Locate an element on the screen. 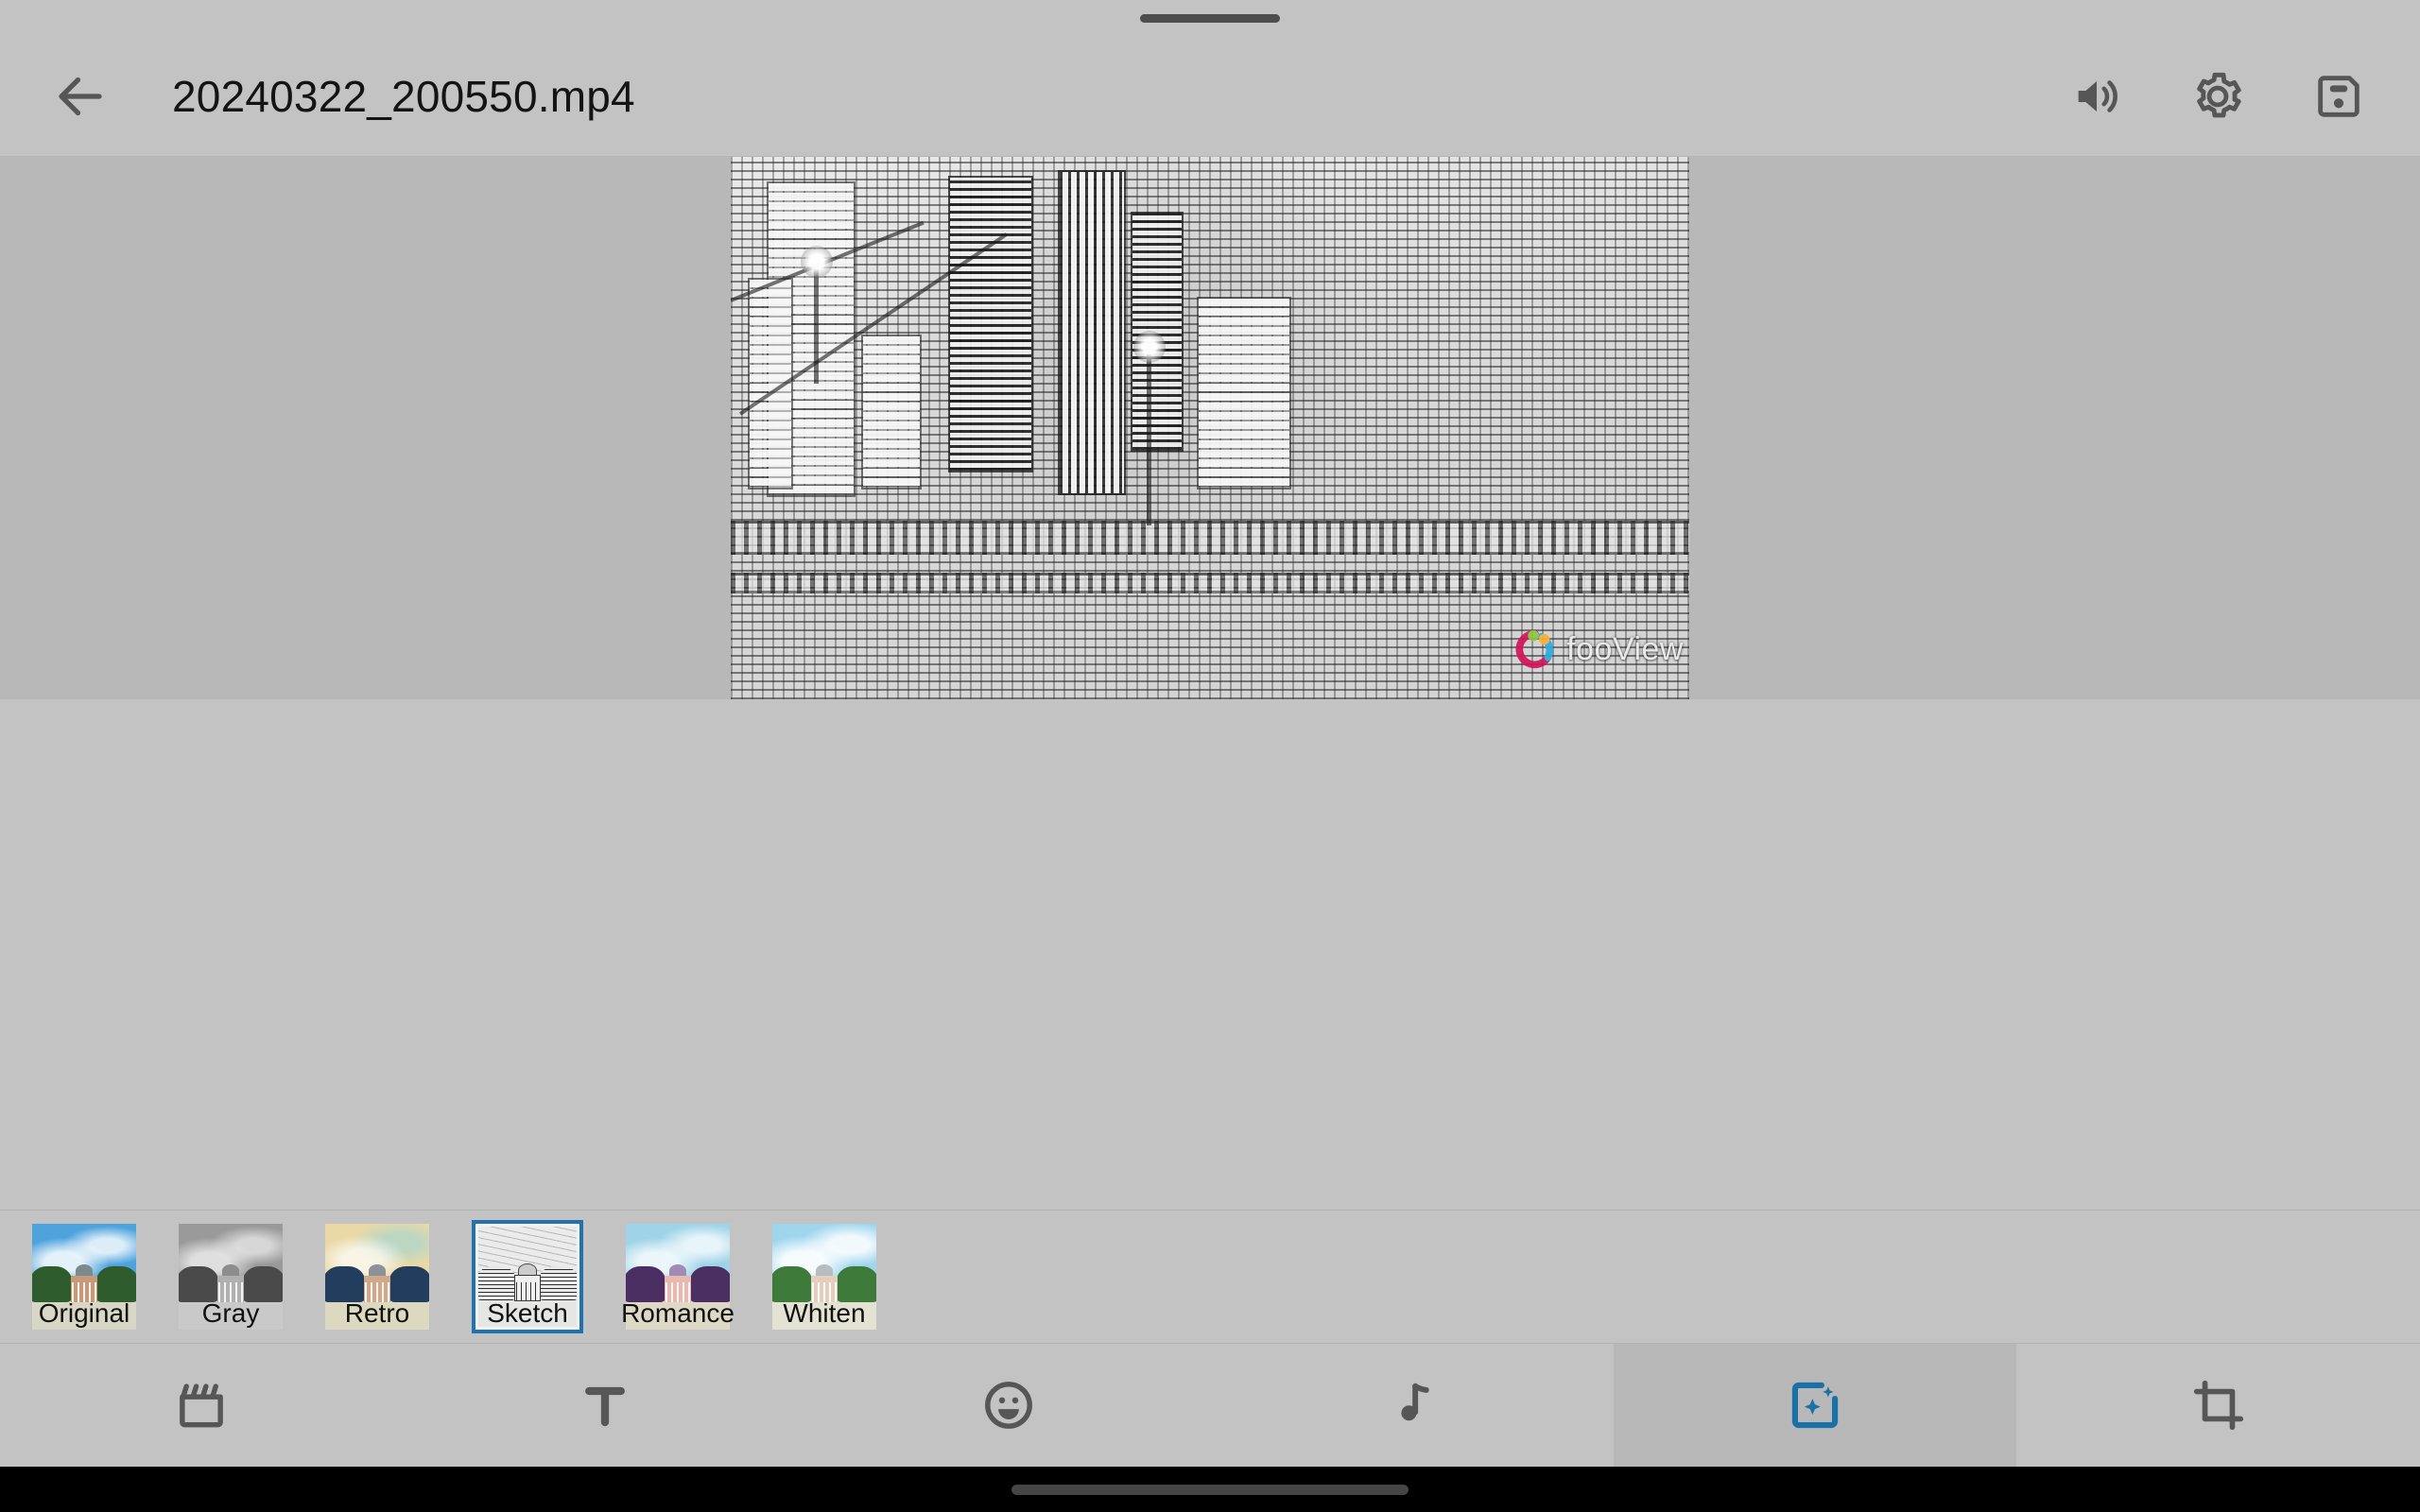 This screenshot has width=2420, height=1512. tab-text is located at coordinates (605, 1405).